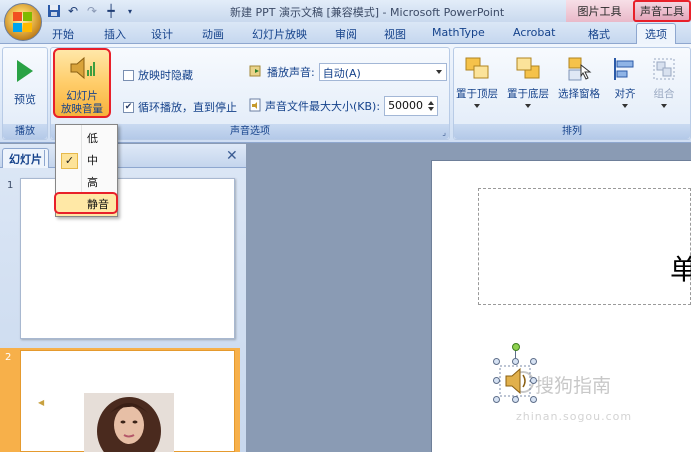 This screenshot has height=452, width=691. What do you see at coordinates (528, 94) in the screenshot?
I see `send-to-back-label: 置于底层` at bounding box center [528, 94].